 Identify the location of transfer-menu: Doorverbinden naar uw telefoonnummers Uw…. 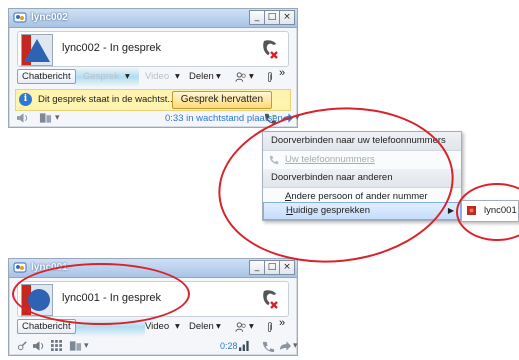
(362, 176).